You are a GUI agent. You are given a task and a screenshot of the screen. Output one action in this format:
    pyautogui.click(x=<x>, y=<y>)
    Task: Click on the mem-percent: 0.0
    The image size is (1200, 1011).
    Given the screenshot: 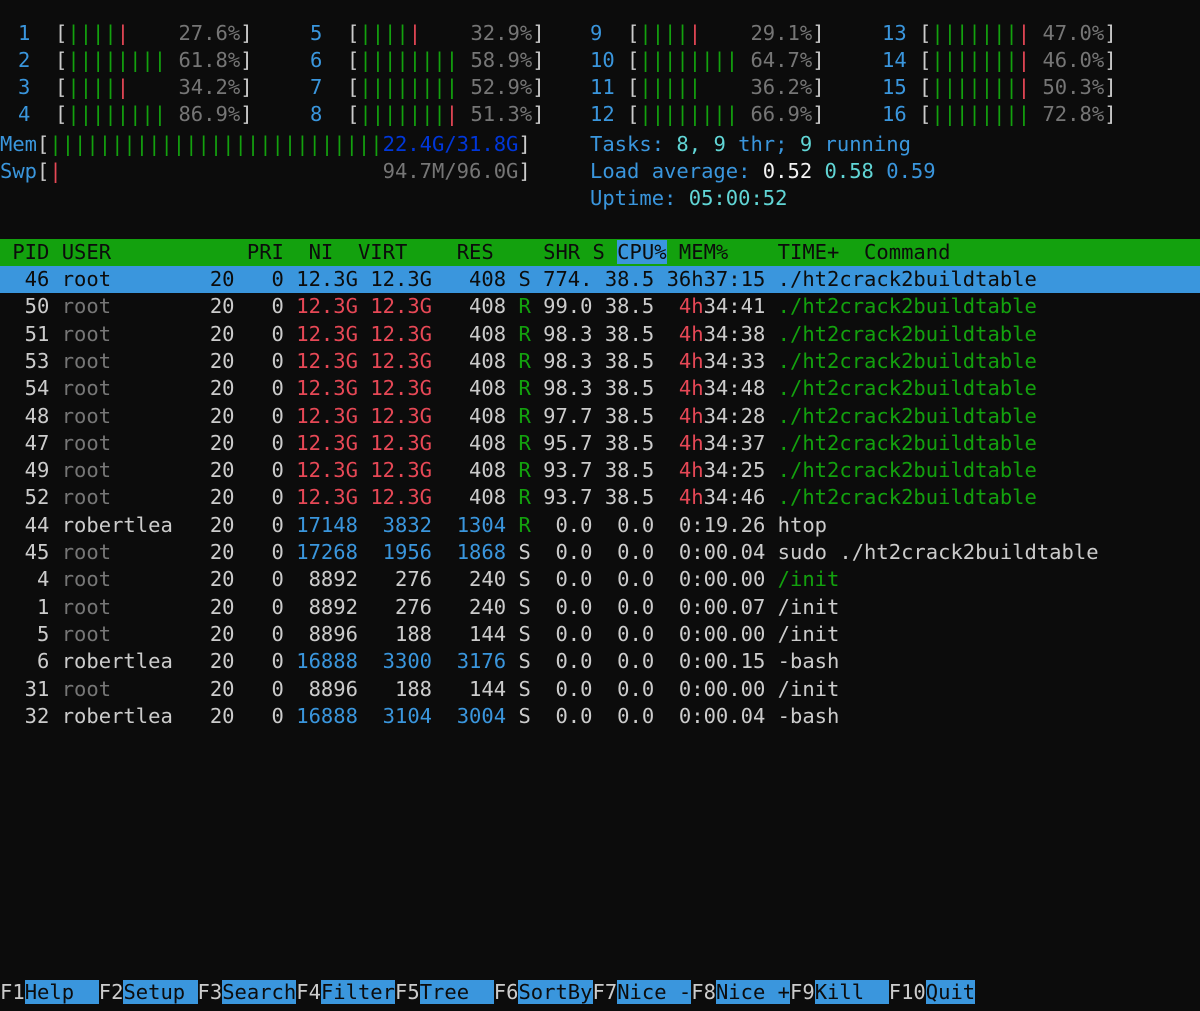 What is the action you would take?
    pyautogui.click(x=629, y=661)
    